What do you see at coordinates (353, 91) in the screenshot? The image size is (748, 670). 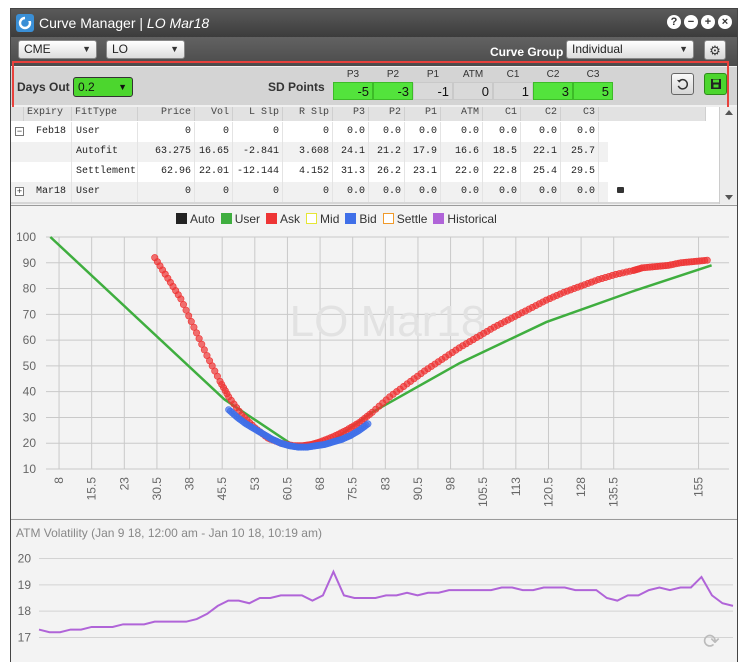 I see `sd-point-value: -5` at bounding box center [353, 91].